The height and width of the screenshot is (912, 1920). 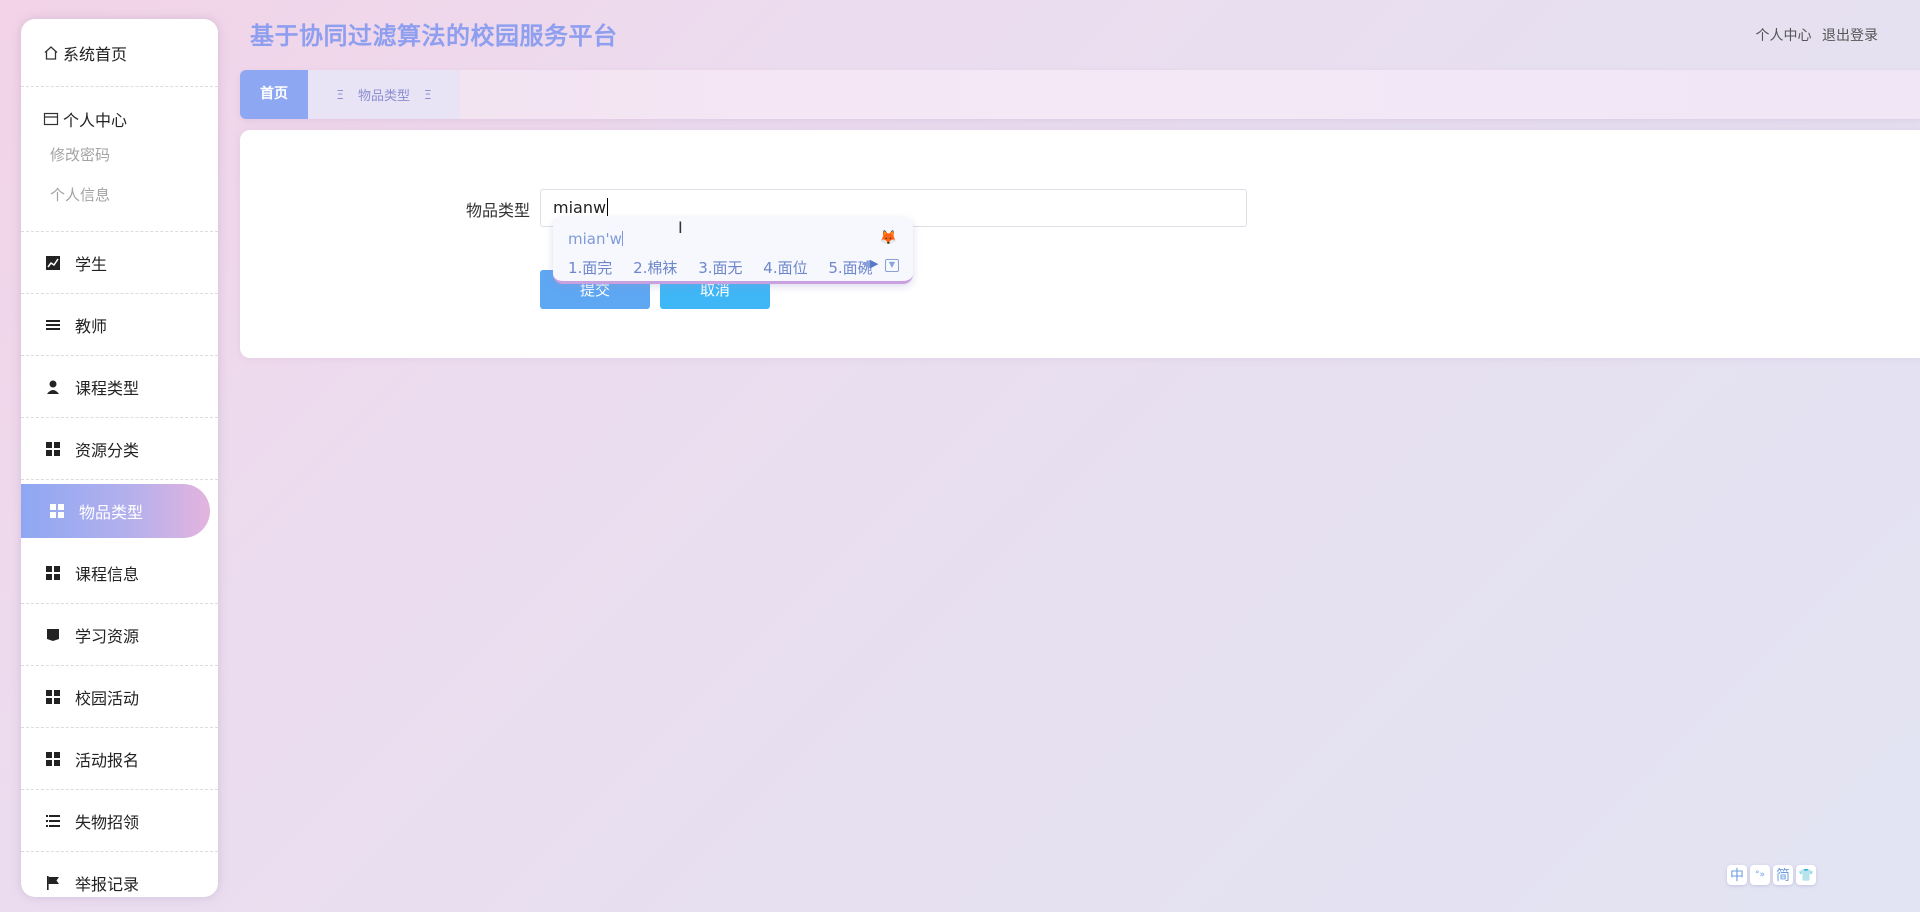 I want to click on user-icon, so click(x=53, y=387).